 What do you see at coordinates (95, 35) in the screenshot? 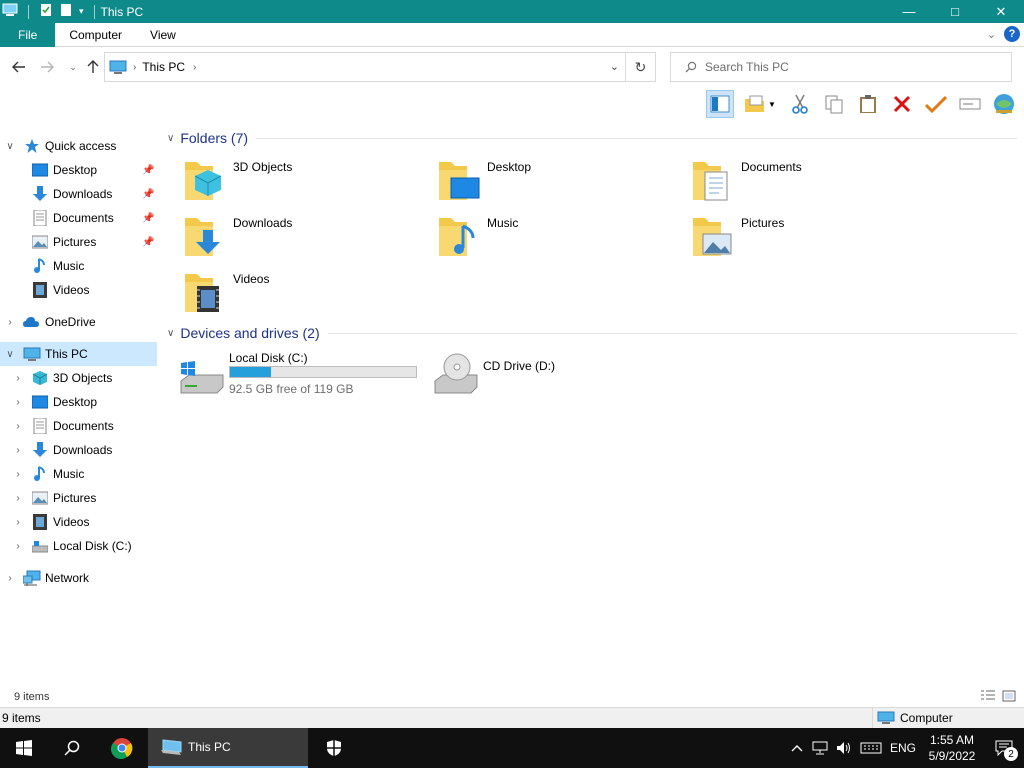
I see `tab-computer: Computer` at bounding box center [95, 35].